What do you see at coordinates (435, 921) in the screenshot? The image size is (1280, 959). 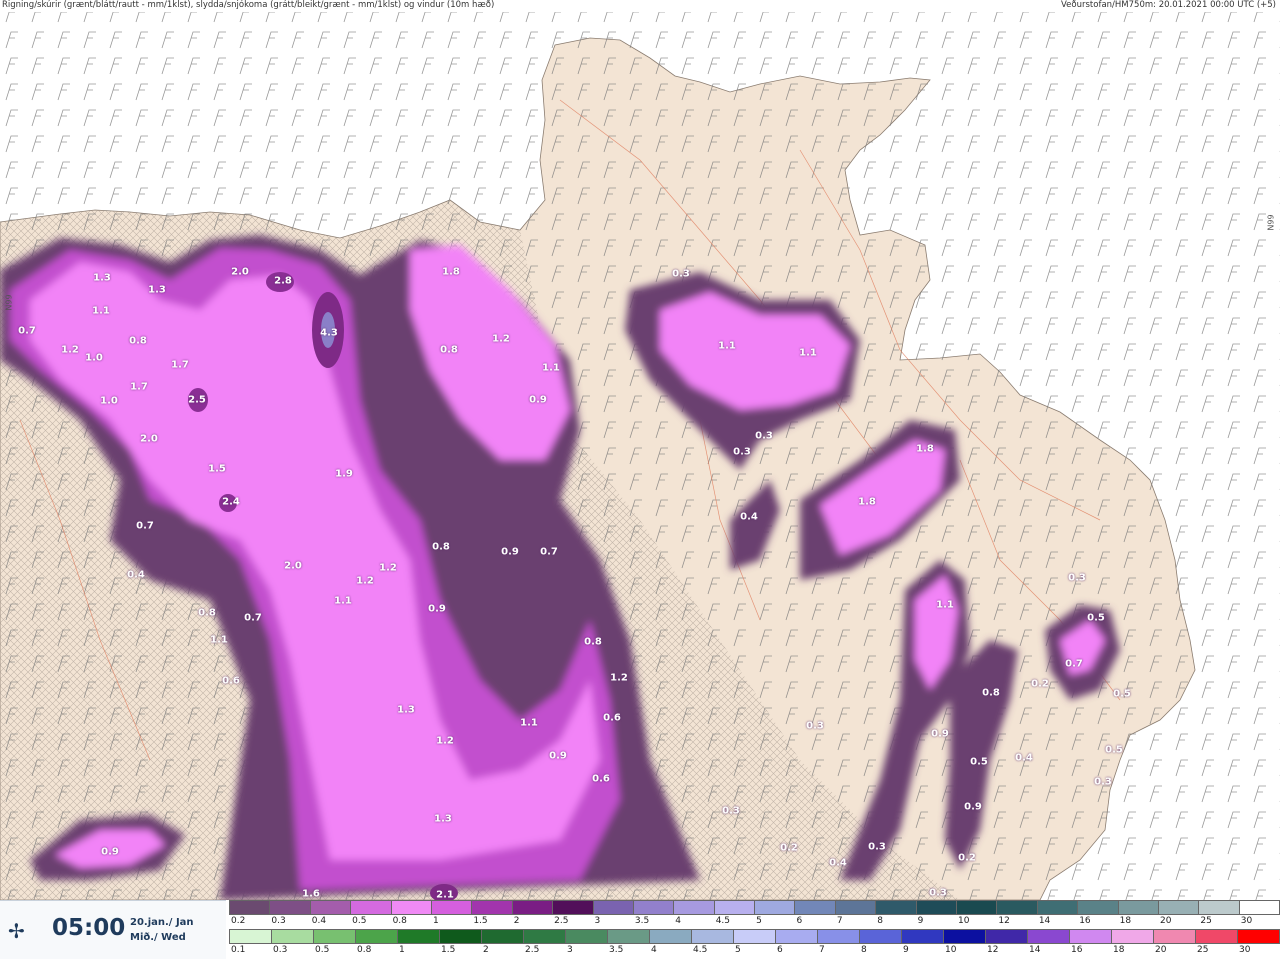 I see `snow-scale-label: 1` at bounding box center [435, 921].